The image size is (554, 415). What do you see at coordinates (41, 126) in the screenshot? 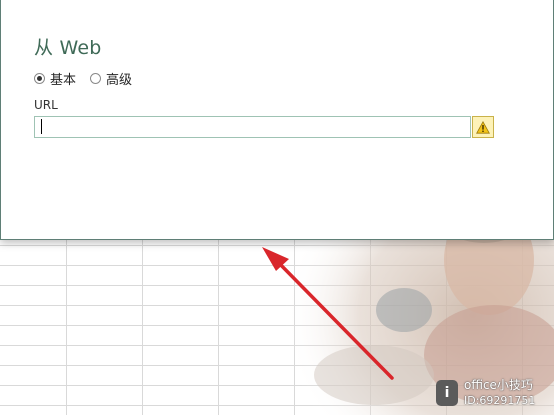
I see `text-caret` at bounding box center [41, 126].